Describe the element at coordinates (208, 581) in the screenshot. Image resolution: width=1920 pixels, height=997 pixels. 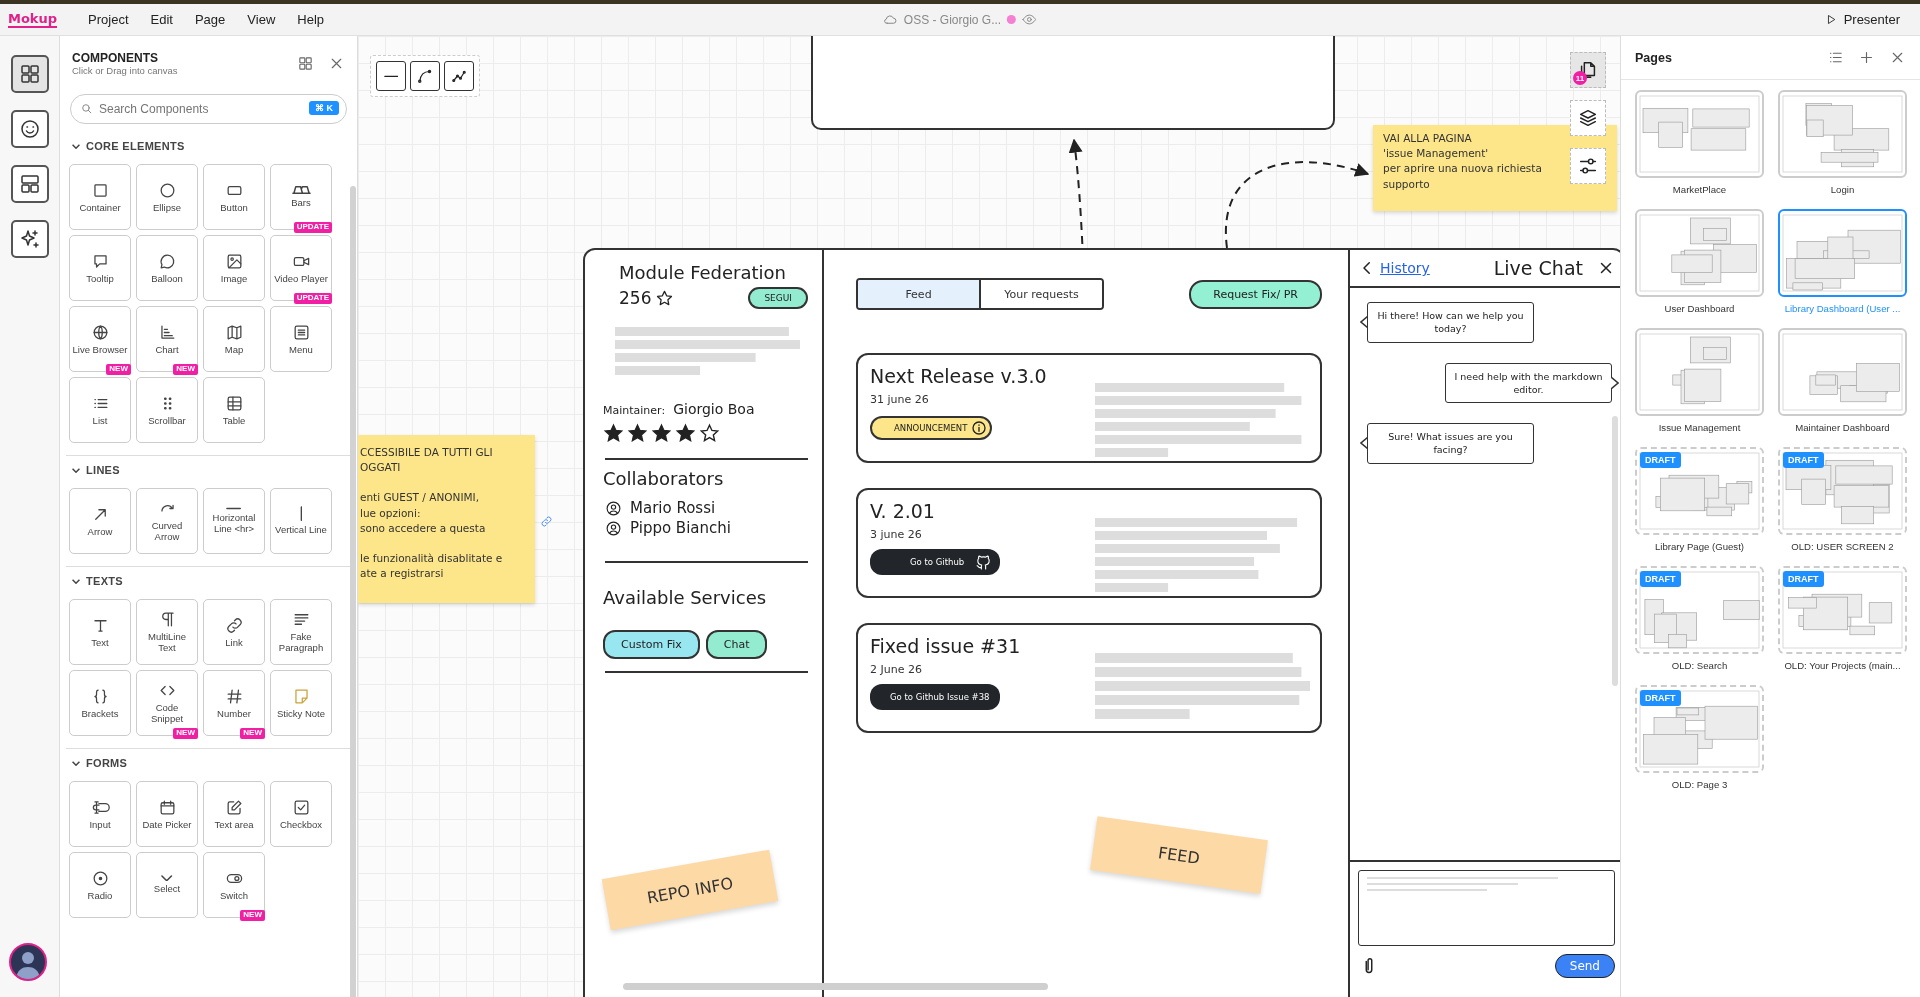
I see `section-header: TEXTS` at that location.